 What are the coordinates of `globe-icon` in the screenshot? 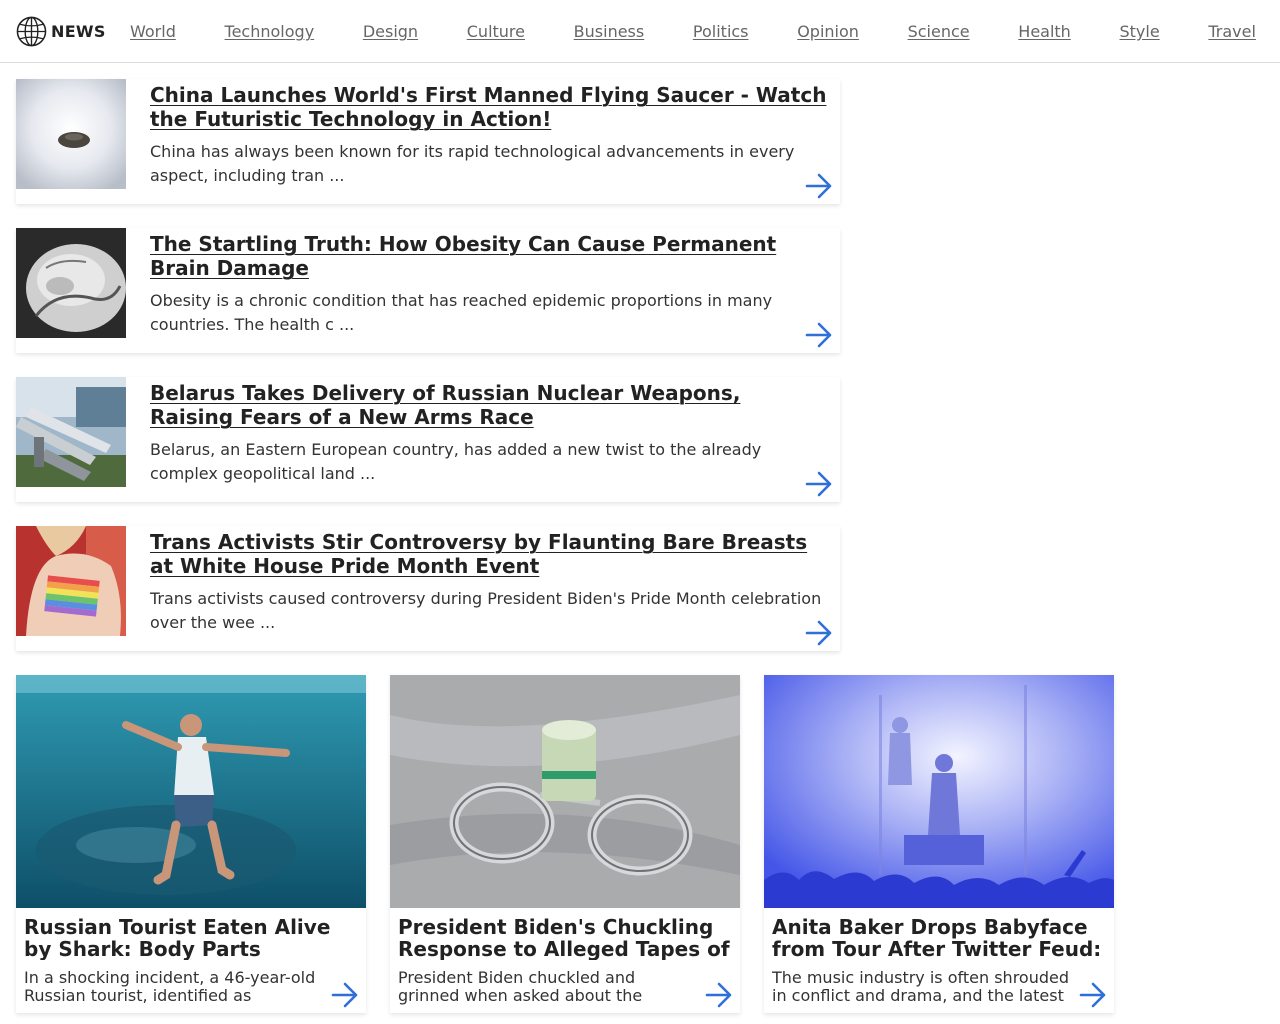 It's located at (31, 31).